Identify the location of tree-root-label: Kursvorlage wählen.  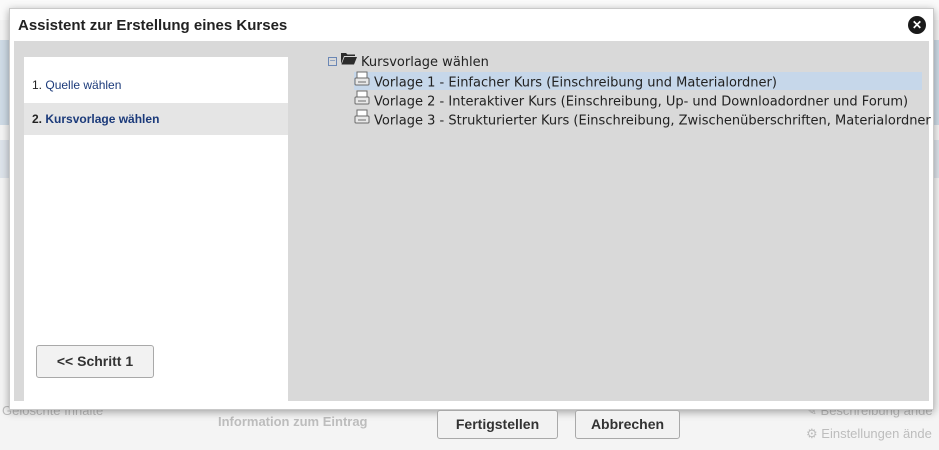
(425, 62).